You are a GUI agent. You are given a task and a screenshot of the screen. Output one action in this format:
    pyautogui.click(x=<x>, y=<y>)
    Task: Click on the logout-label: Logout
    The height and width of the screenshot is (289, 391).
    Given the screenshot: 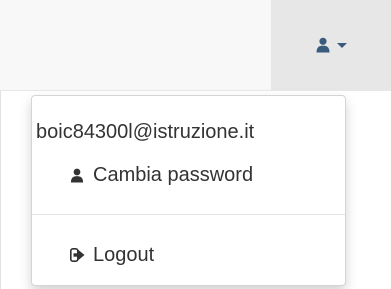 What is the action you would take?
    pyautogui.click(x=124, y=254)
    